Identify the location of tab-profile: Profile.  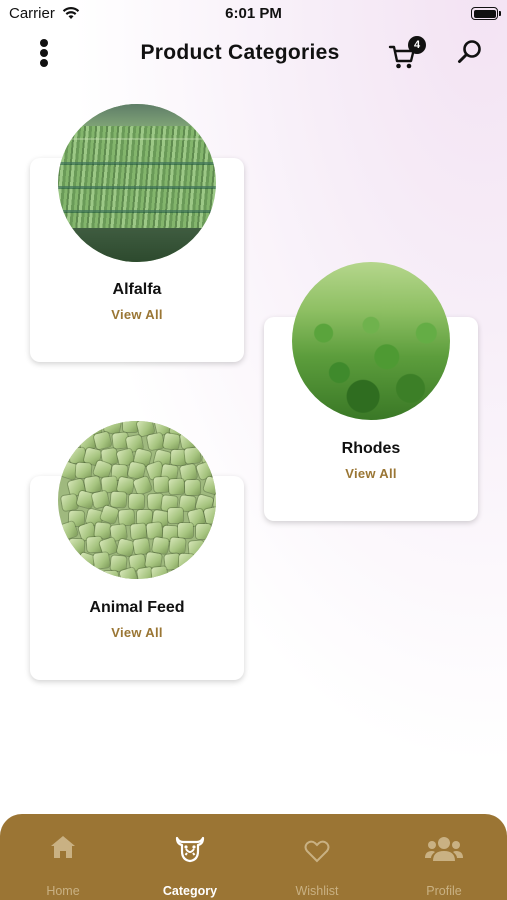
(444, 857).